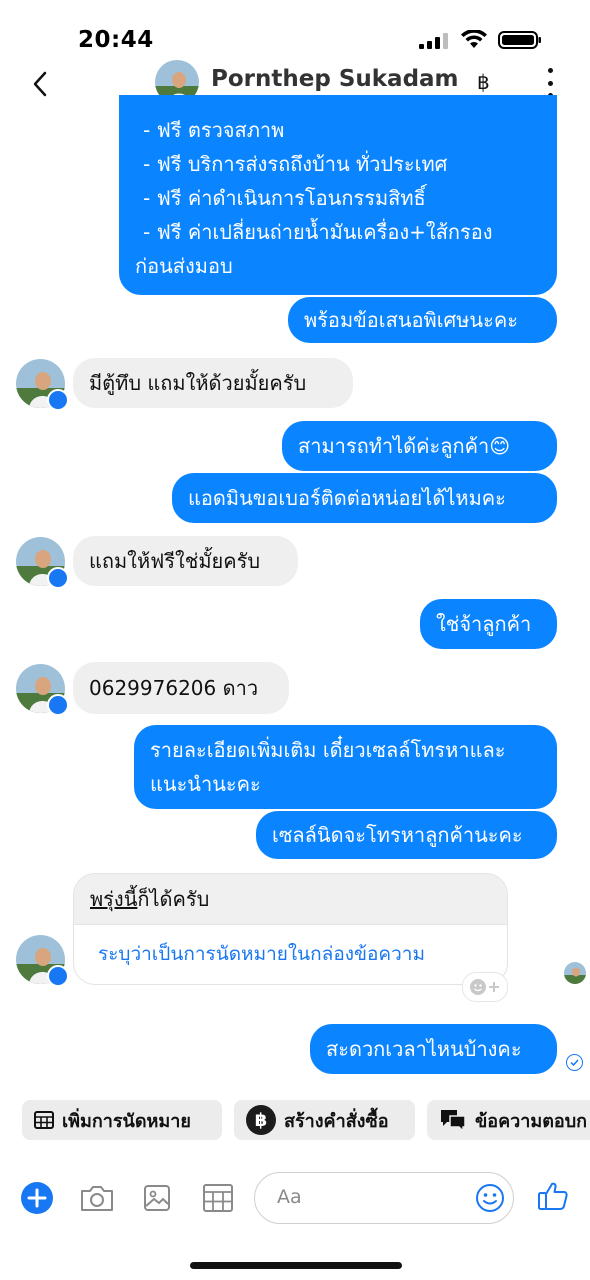 The width and height of the screenshot is (590, 1280). What do you see at coordinates (126, 1121) in the screenshot?
I see `chip-label: เพิ่มการนัดหมาย` at bounding box center [126, 1121].